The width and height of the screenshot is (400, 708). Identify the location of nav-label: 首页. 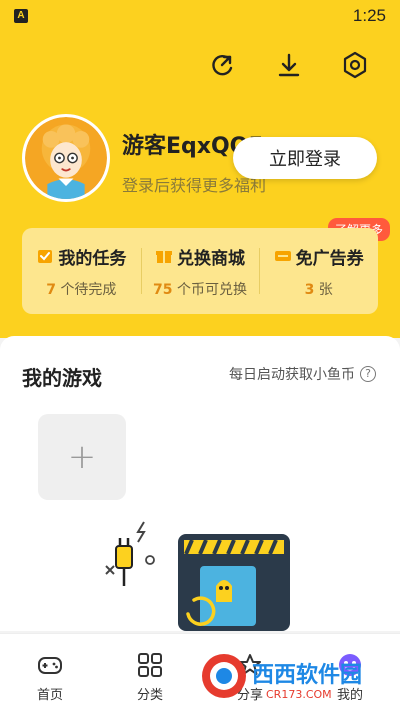
(49, 695).